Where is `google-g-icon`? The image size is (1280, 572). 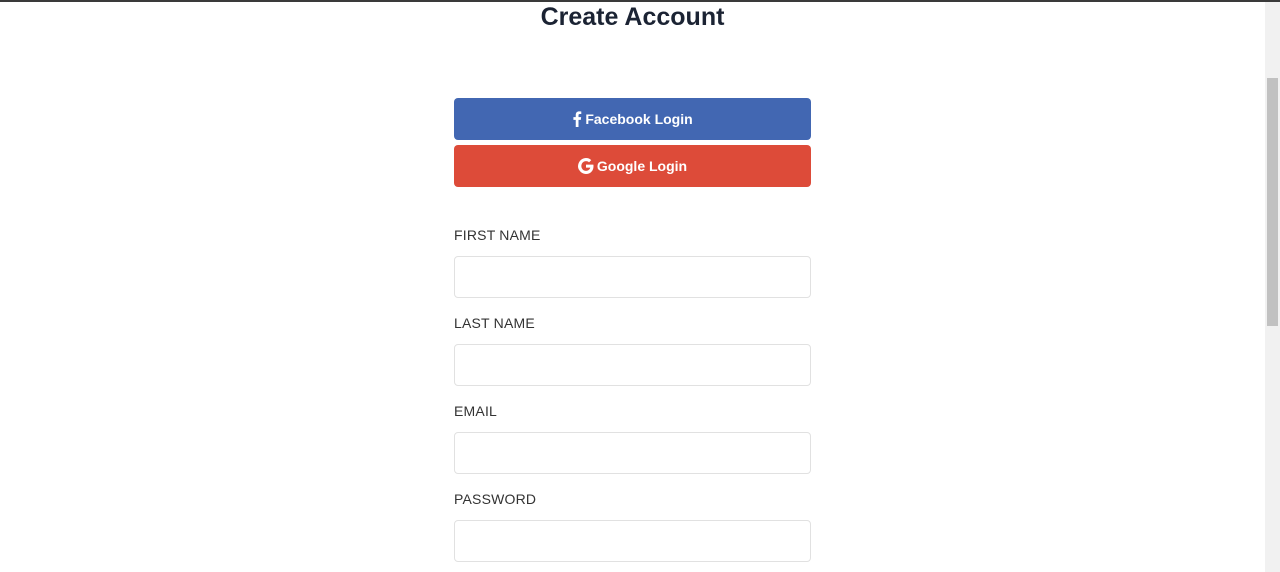 google-g-icon is located at coordinates (585, 166).